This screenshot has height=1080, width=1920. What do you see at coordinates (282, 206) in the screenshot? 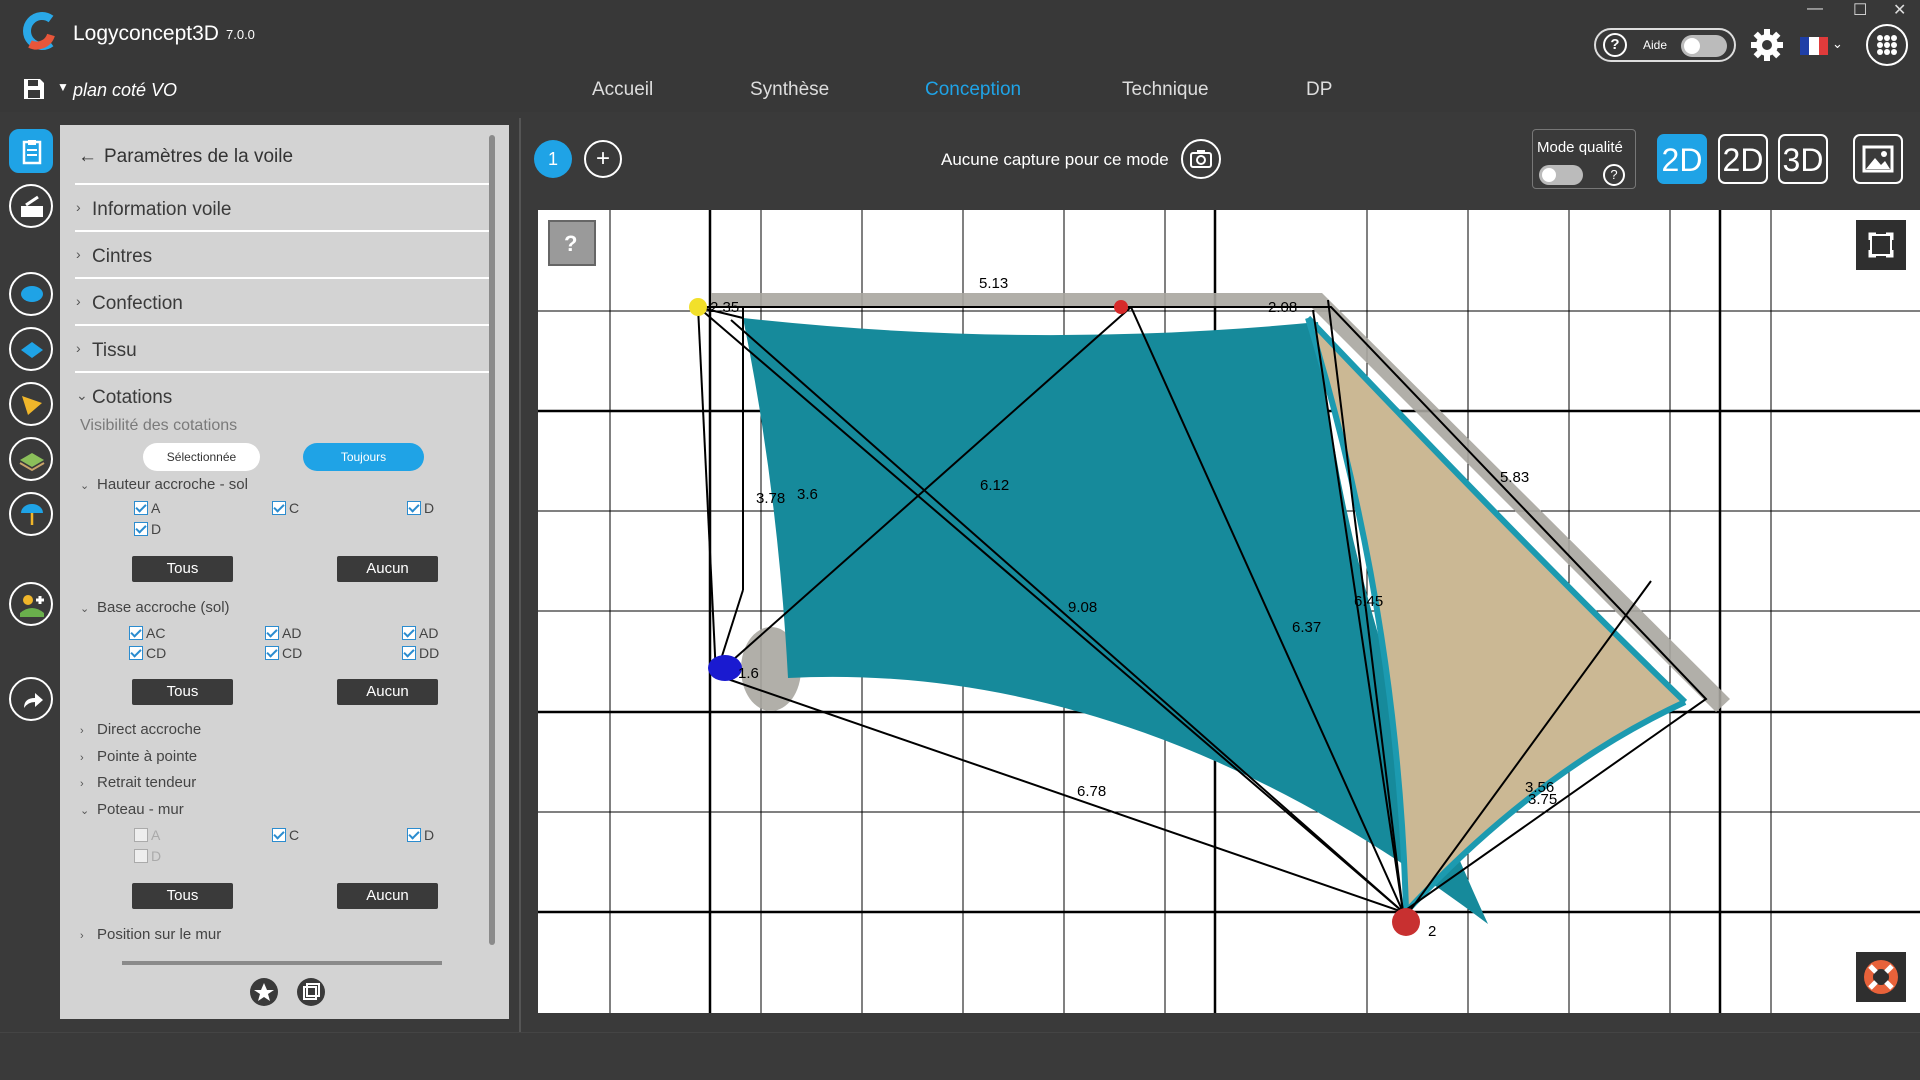
I see `section-information-voile: › Information voile` at bounding box center [282, 206].